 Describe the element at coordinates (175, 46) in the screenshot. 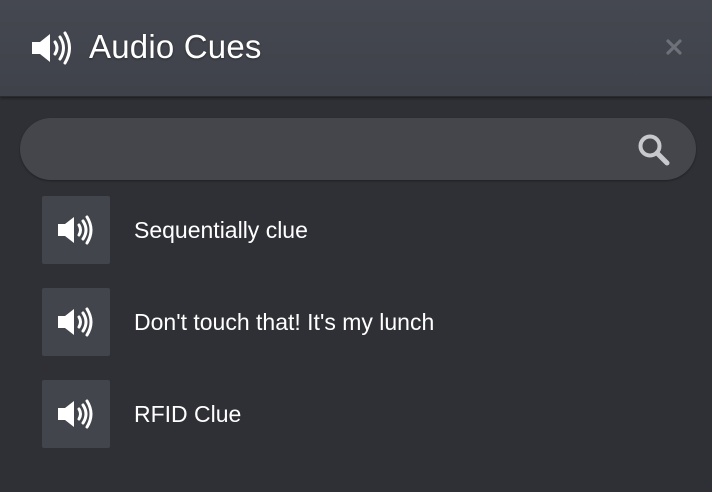

I see `panel-title: Audio Cues` at that location.